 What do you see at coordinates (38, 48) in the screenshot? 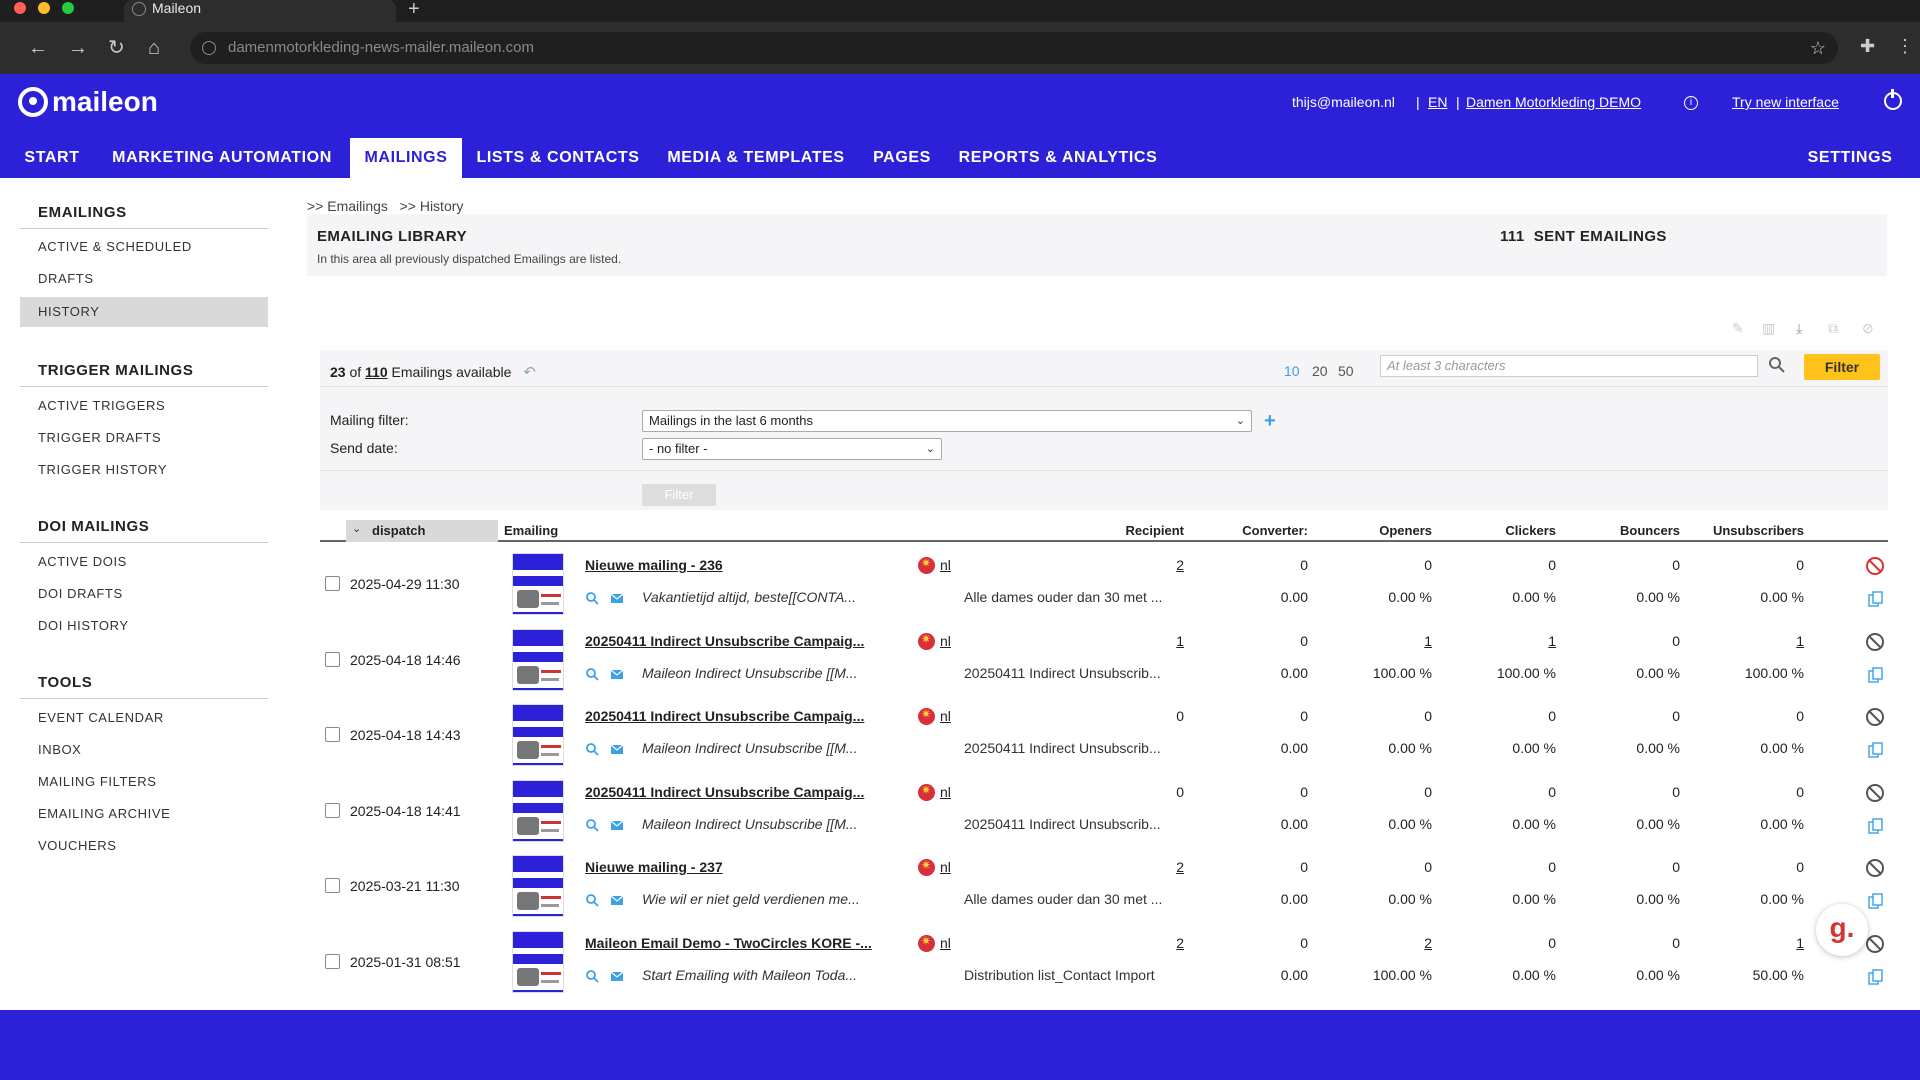
I see `back-icon: ←` at bounding box center [38, 48].